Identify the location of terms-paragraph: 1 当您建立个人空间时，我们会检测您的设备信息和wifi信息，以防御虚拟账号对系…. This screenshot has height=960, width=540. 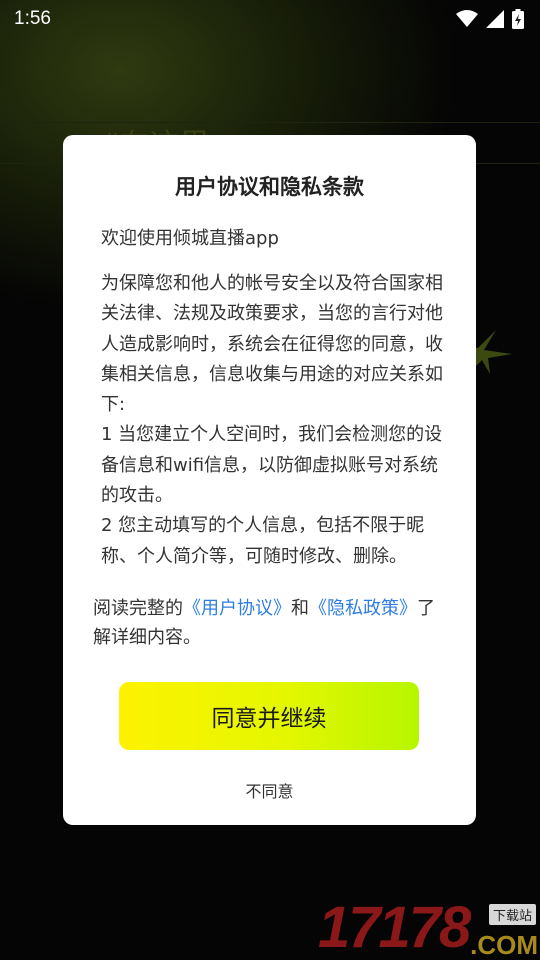
(272, 465).